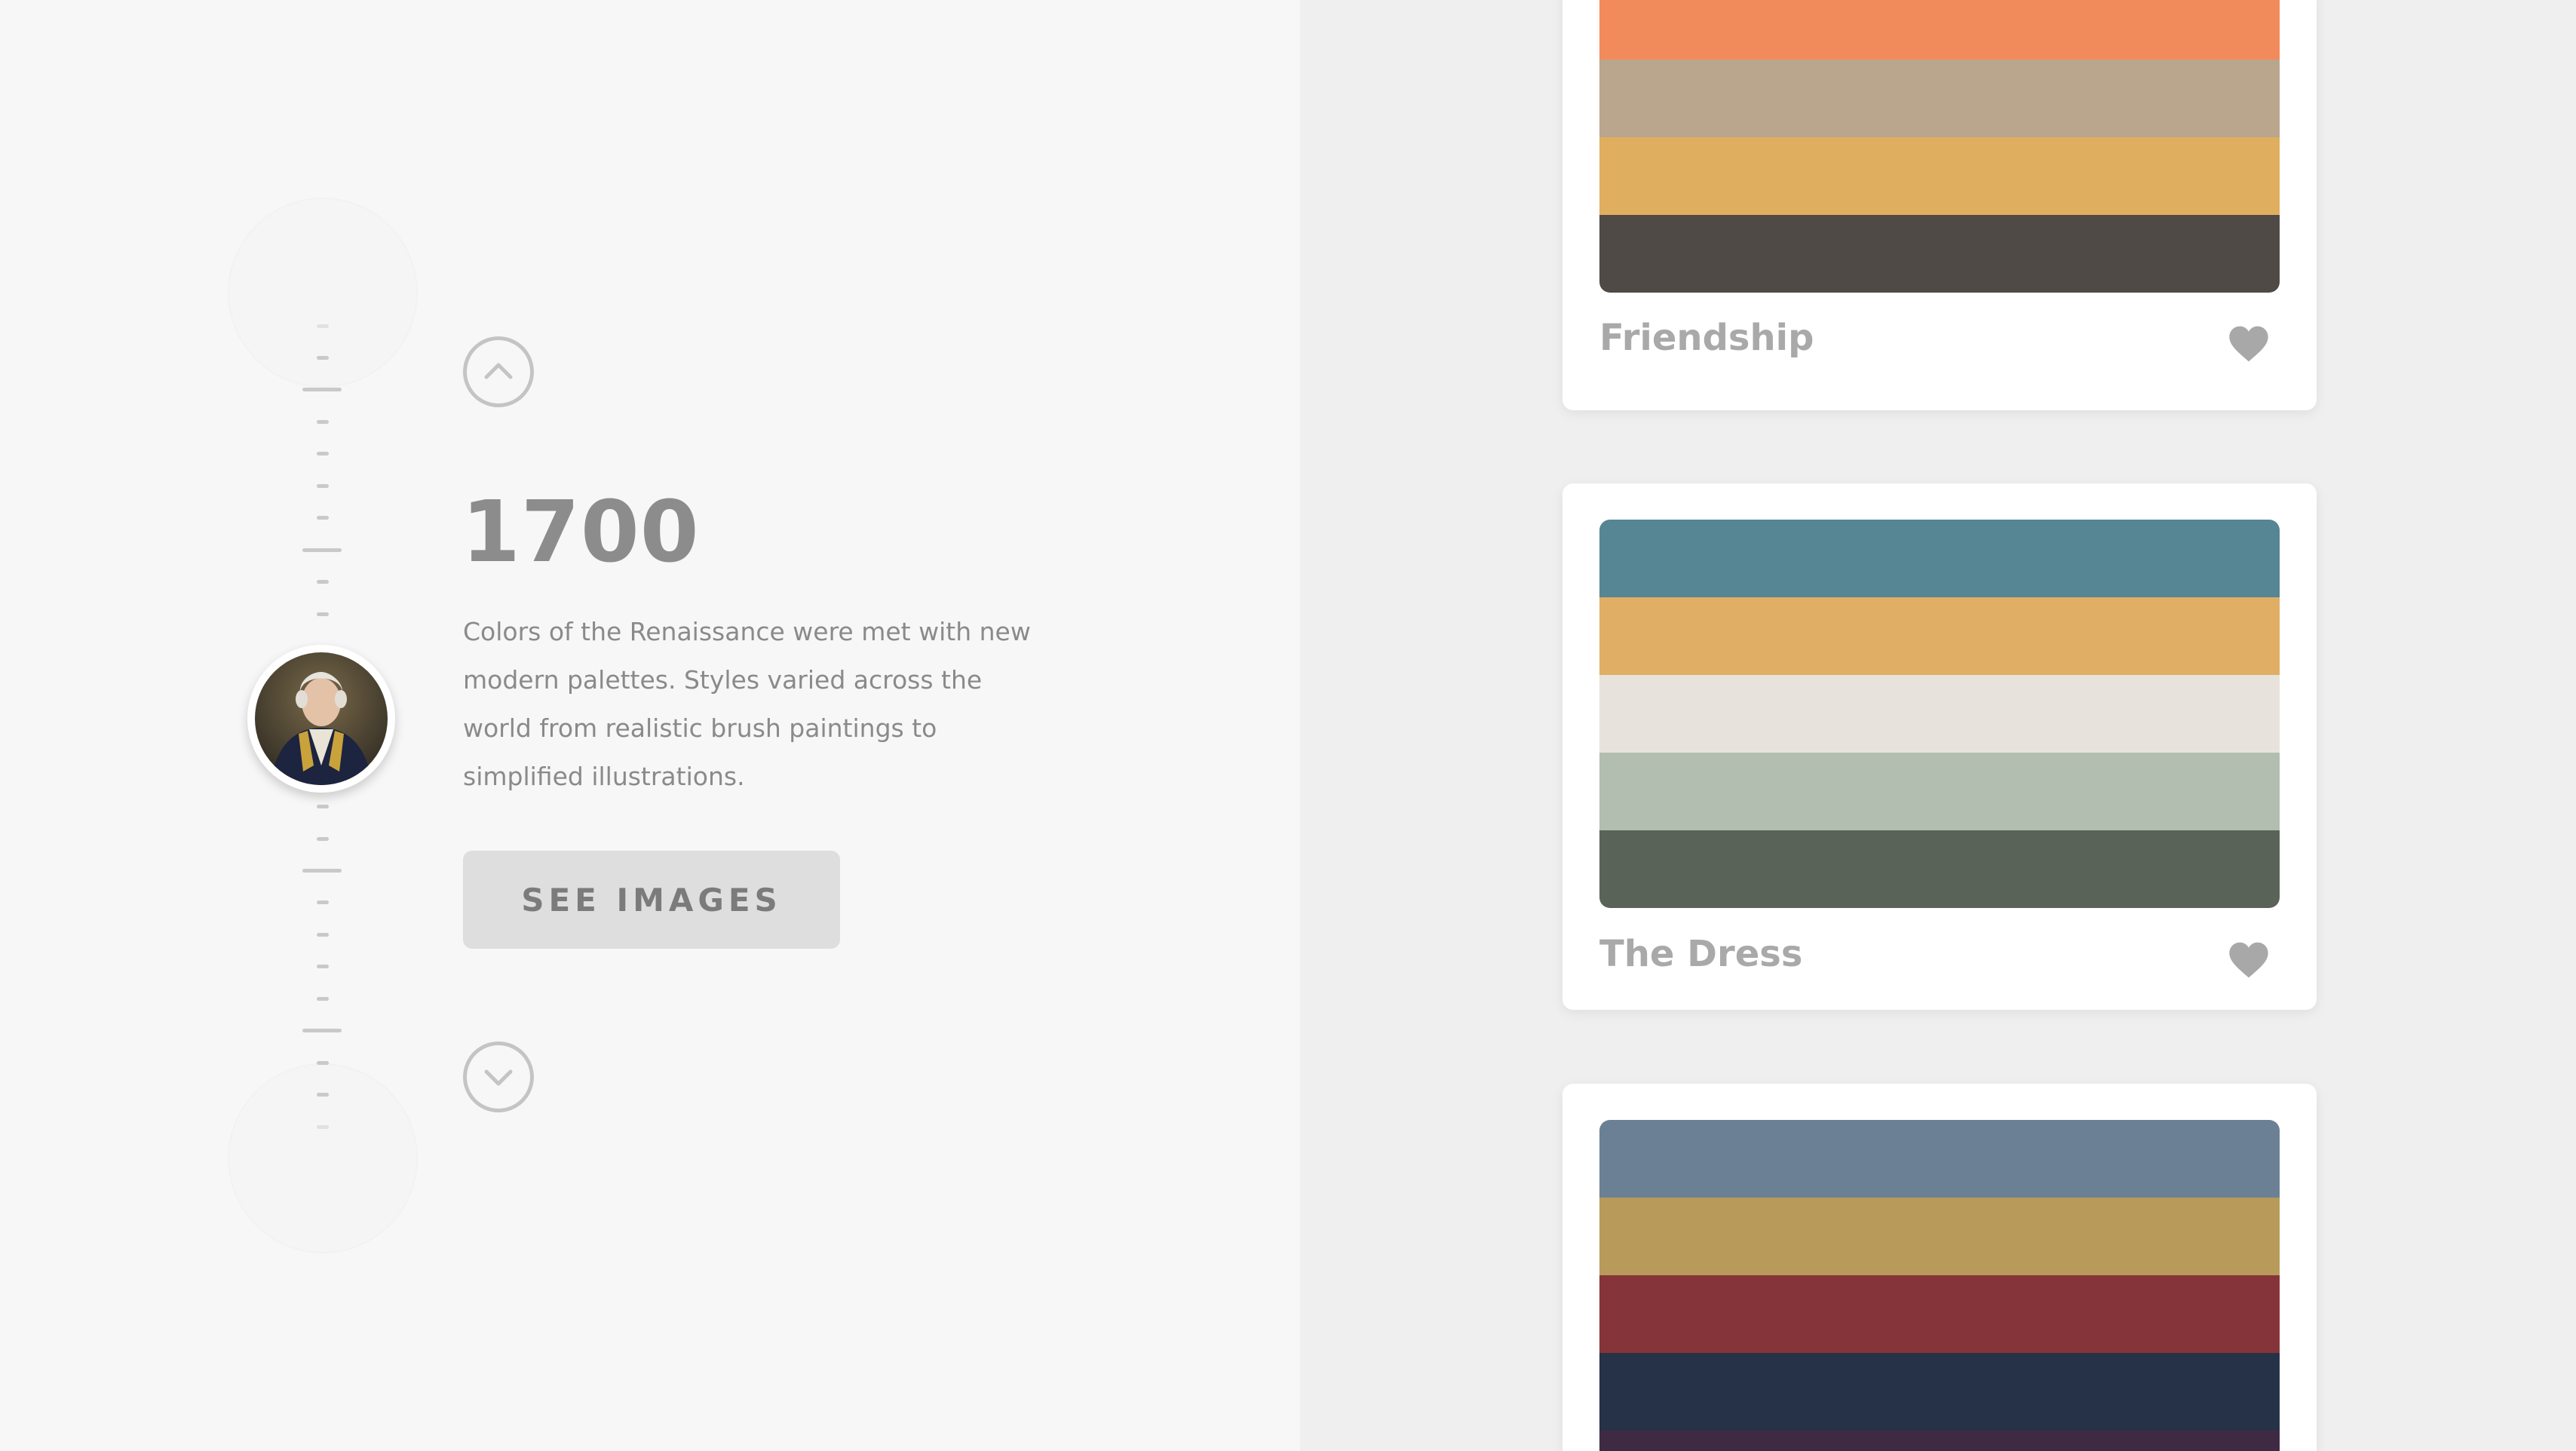  I want to click on palette-card: The Dress, so click(1939, 746).